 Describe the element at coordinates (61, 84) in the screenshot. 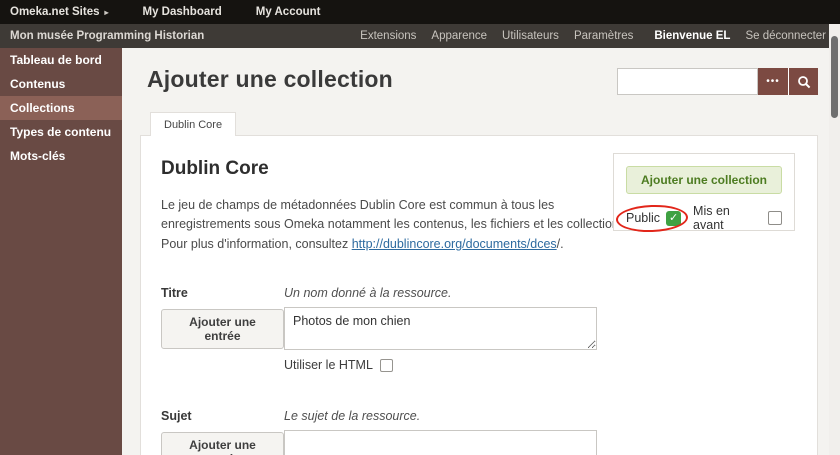

I see `sidebar-item-contenus: Contenus` at that location.